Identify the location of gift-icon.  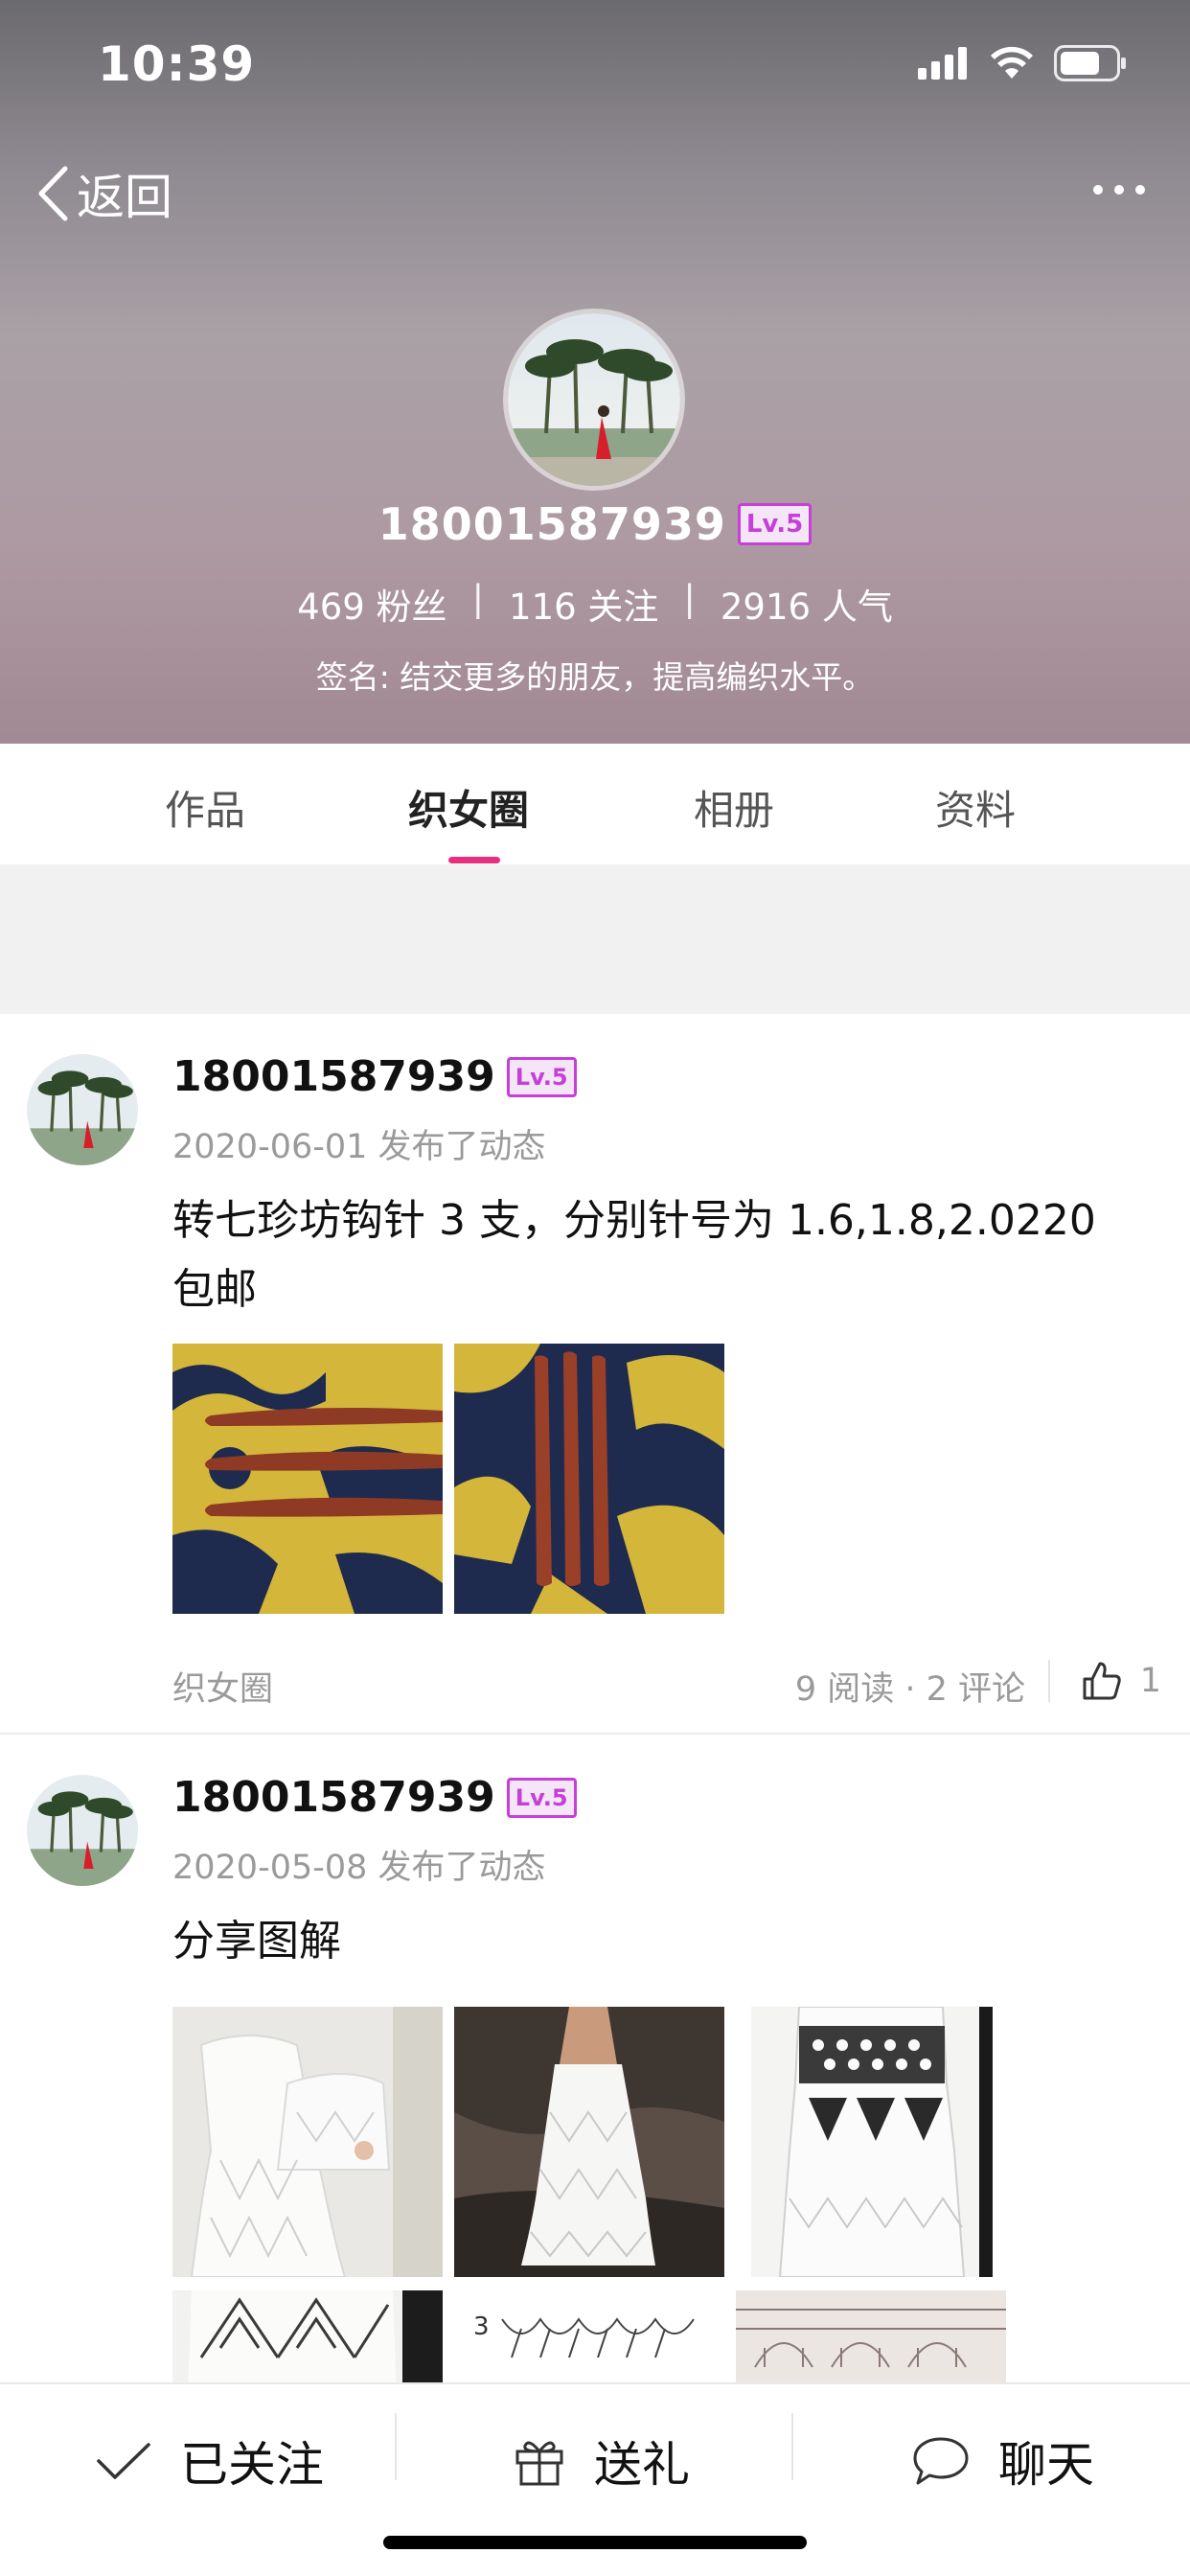
(539, 2463).